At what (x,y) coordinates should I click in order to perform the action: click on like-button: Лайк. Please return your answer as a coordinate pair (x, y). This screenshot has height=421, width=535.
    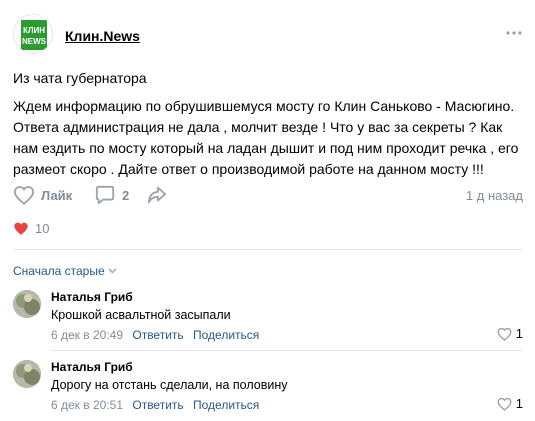
    Looking at the image, I should click on (42, 195).